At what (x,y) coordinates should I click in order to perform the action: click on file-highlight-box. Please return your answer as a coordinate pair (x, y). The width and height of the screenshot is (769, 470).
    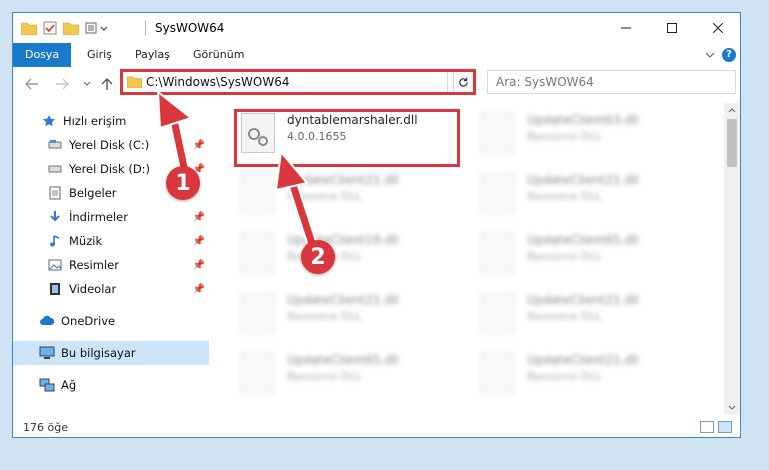
    Looking at the image, I should click on (347, 138).